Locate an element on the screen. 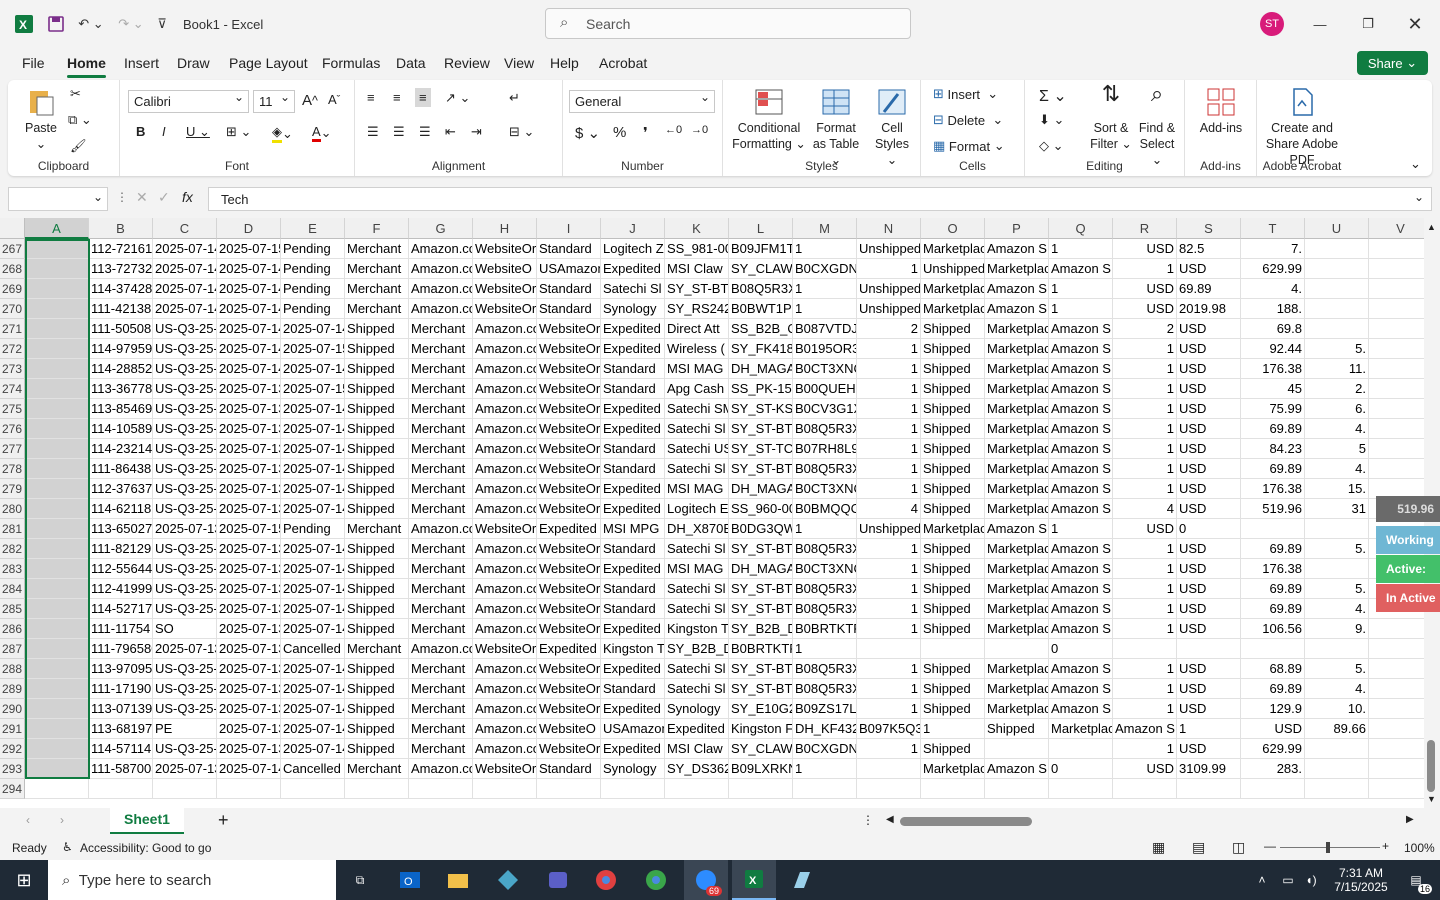 The width and height of the screenshot is (1440, 900). cell: 69.8 is located at coordinates (1273, 329).